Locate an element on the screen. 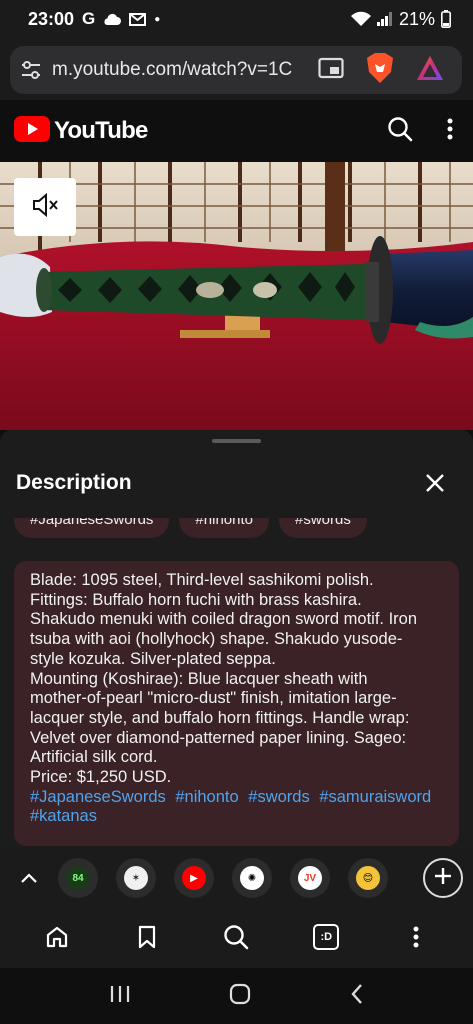 The width and height of the screenshot is (473, 1024). tab-stamp: ✶ is located at coordinates (136, 878).